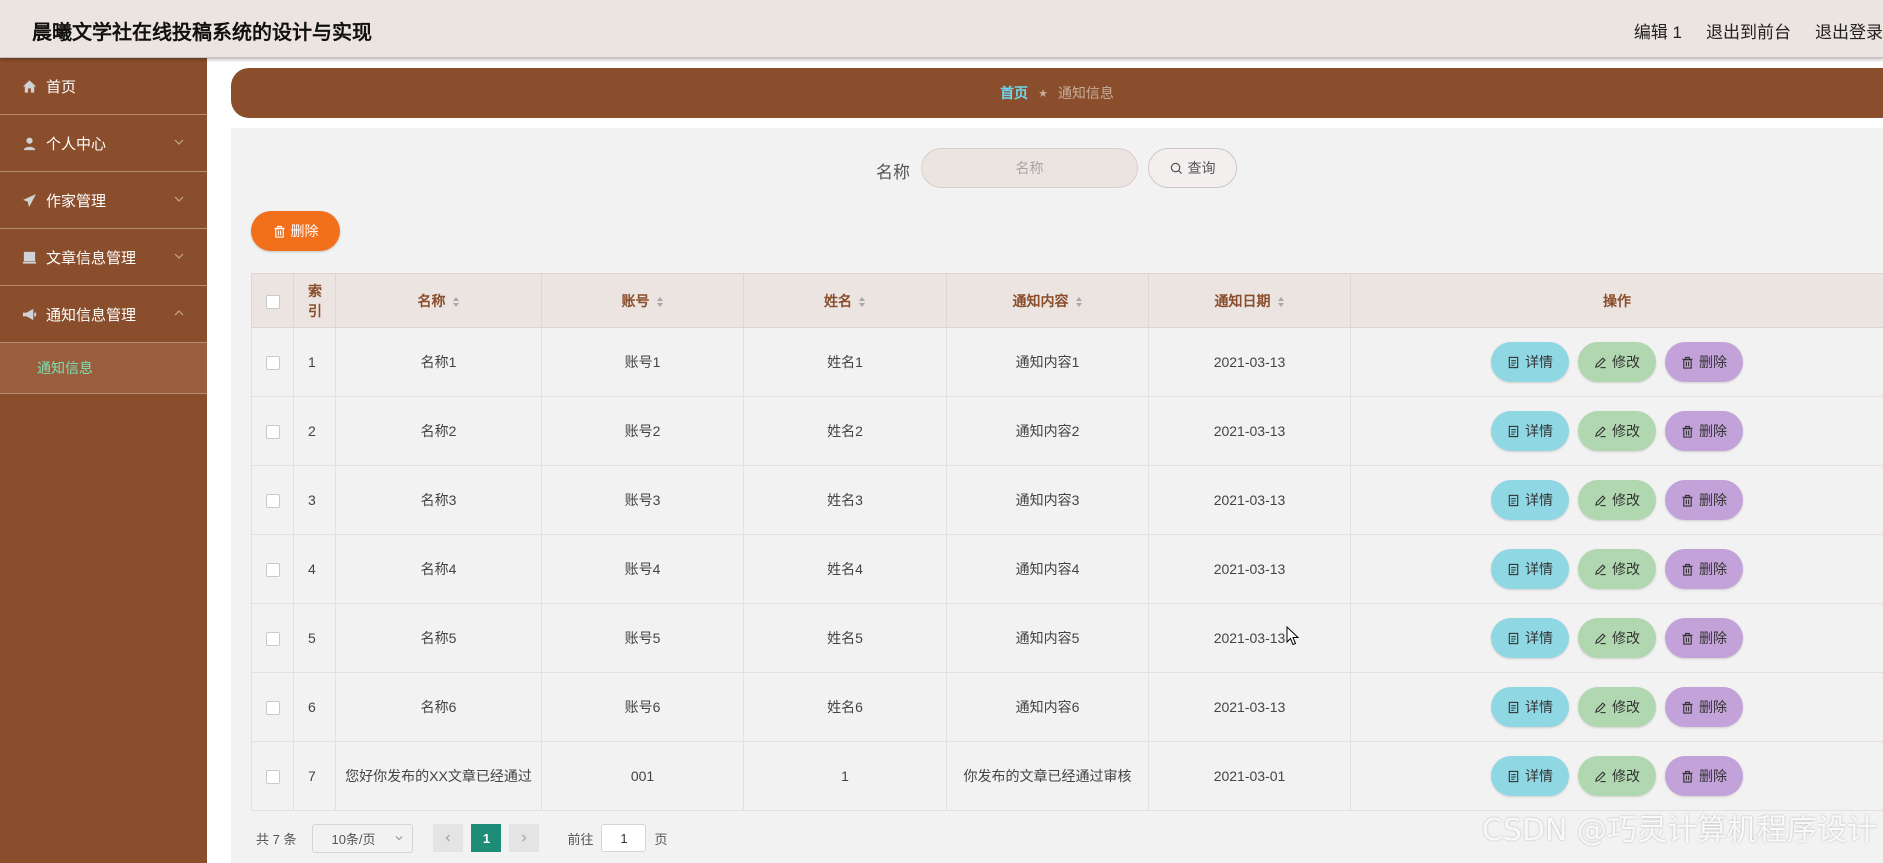 Image resolution: width=1883 pixels, height=863 pixels. I want to click on logout-link: 退出登录, so click(1849, 30).